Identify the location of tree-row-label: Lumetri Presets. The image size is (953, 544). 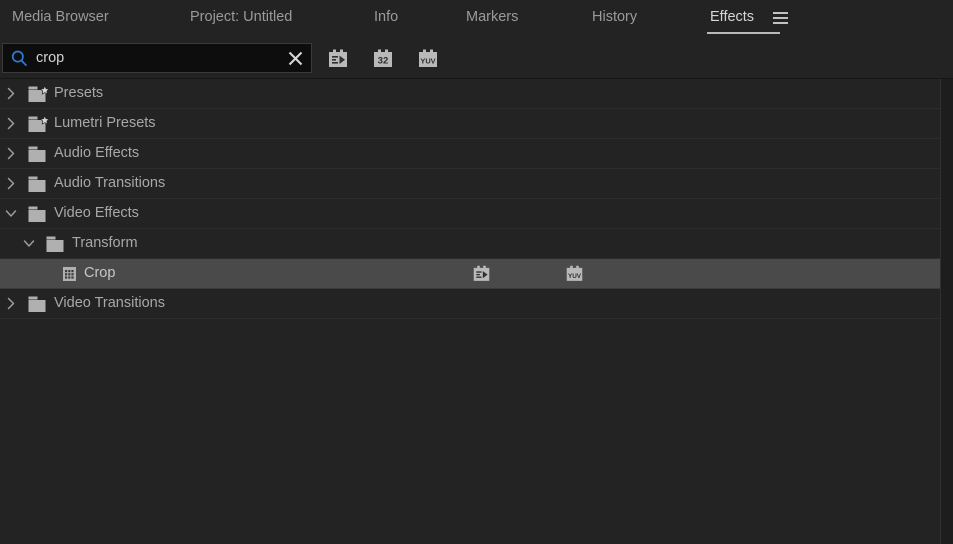
(105, 123).